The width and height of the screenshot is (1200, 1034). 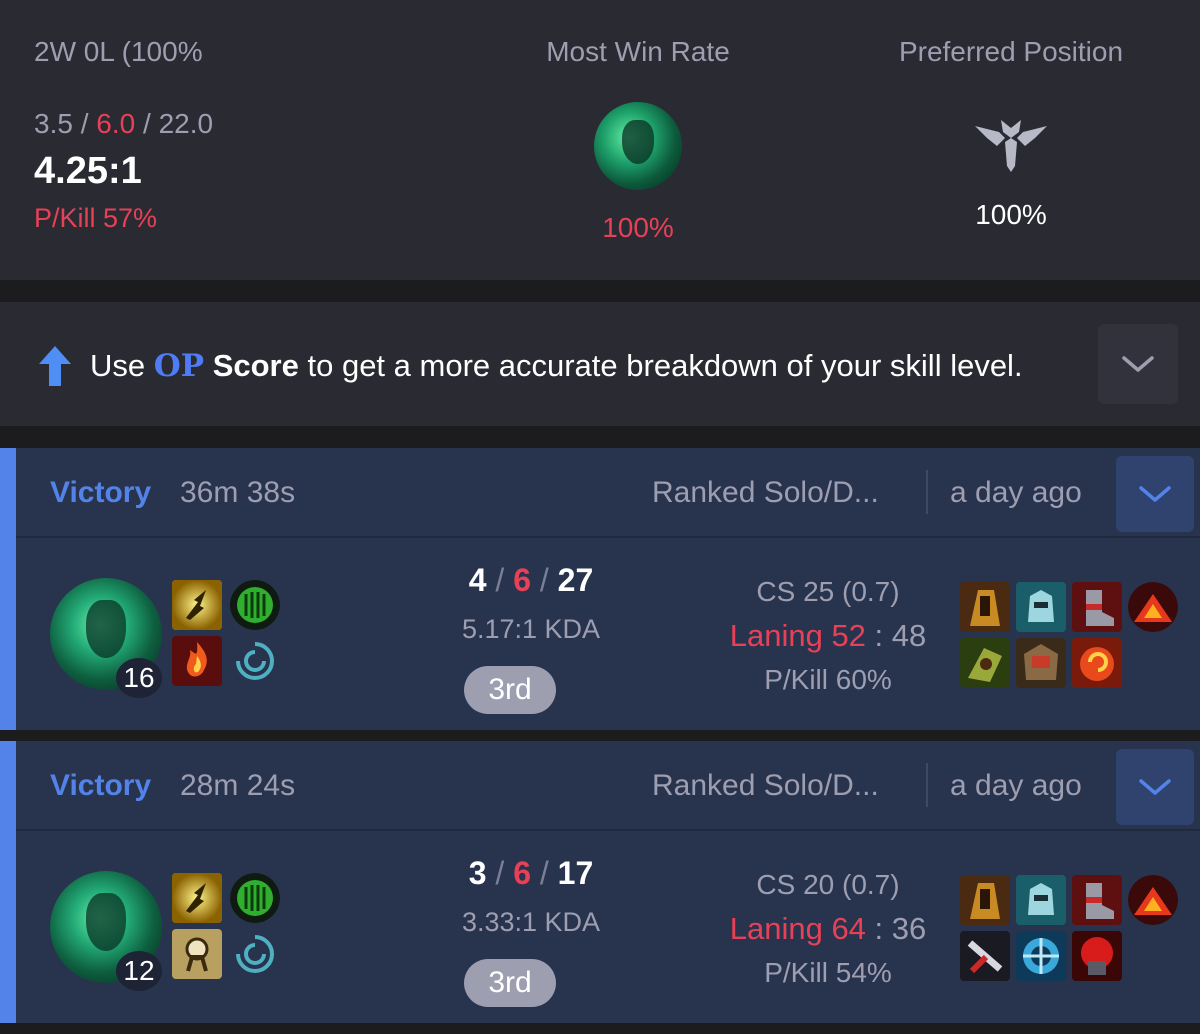 I want to click on laning-score: Laning 52 : 48, so click(x=828, y=636).